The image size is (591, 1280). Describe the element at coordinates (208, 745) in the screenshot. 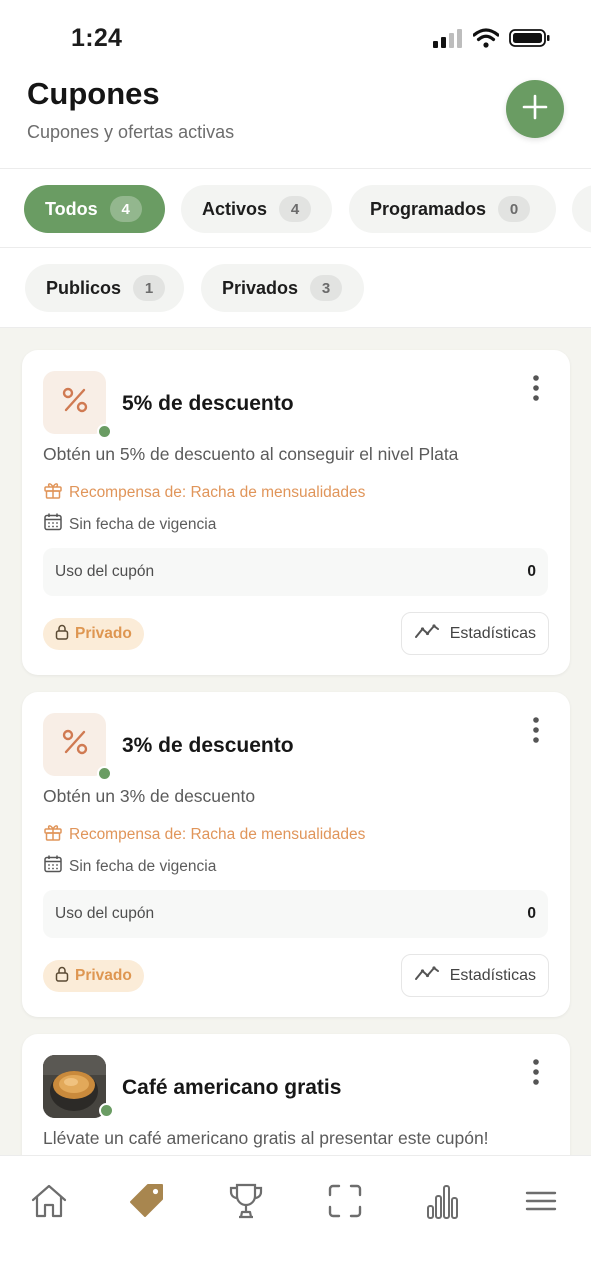

I see `coupon-title: 3% de descuento` at that location.